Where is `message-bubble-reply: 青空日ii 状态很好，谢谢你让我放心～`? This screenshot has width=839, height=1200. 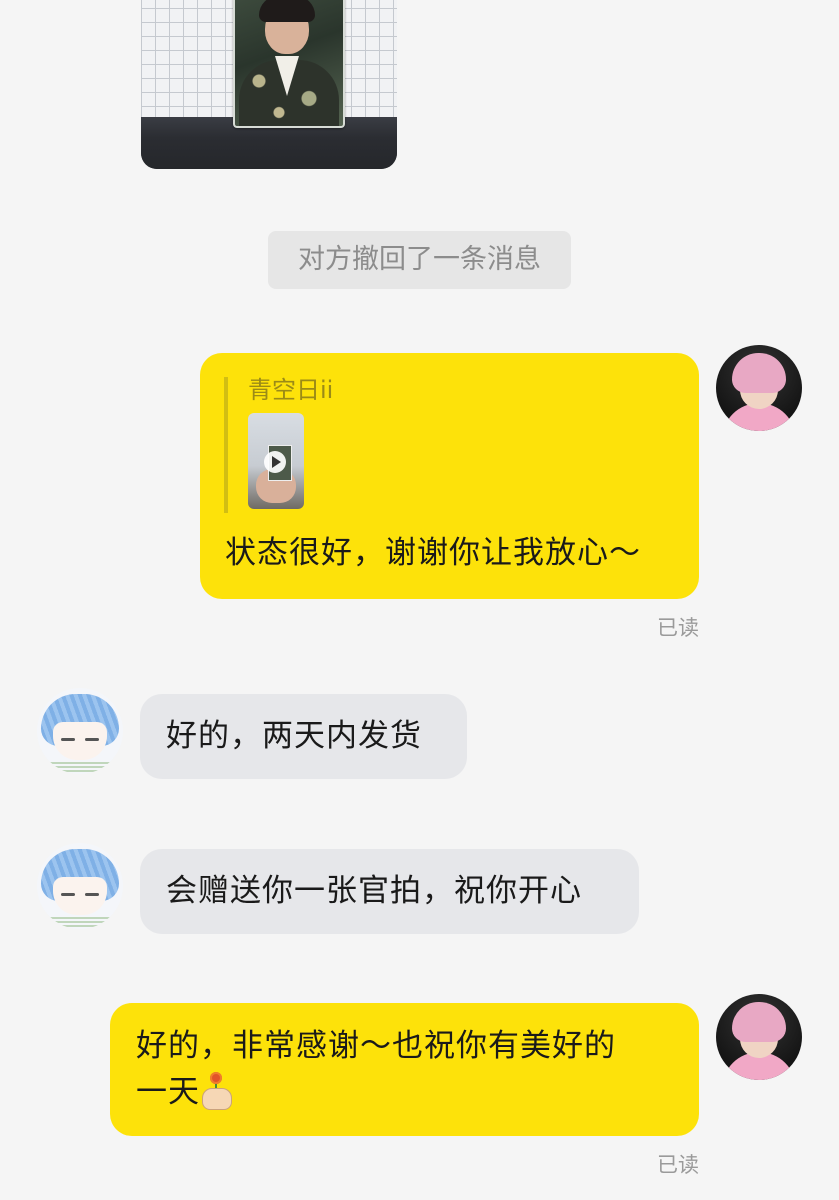 message-bubble-reply: 青空日ii 状态很好，谢谢你让我放心～ is located at coordinates (449, 476).